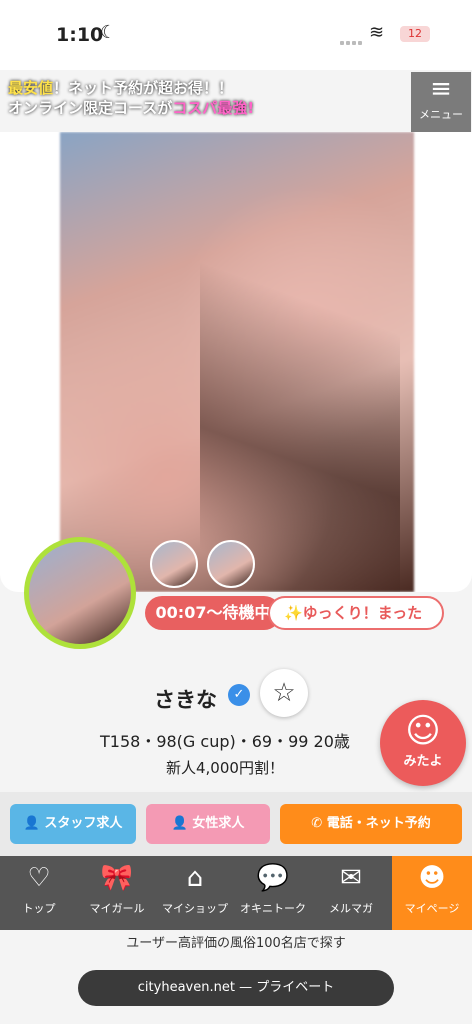 The image size is (472, 1024). I want to click on mitayo-label: みたよ, so click(423, 761).